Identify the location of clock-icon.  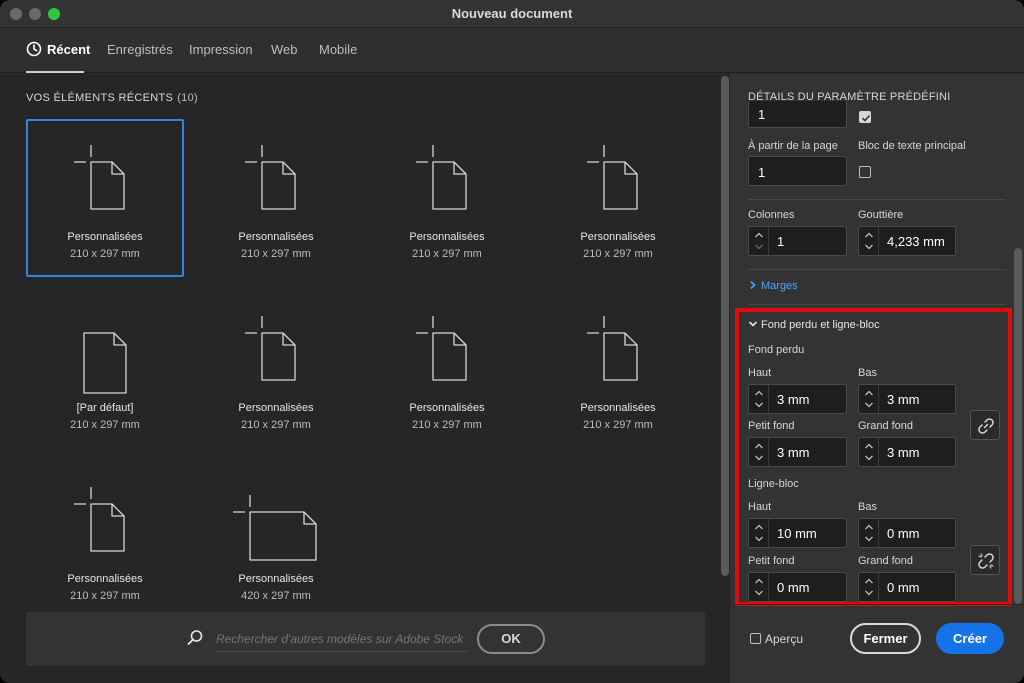
(34, 49).